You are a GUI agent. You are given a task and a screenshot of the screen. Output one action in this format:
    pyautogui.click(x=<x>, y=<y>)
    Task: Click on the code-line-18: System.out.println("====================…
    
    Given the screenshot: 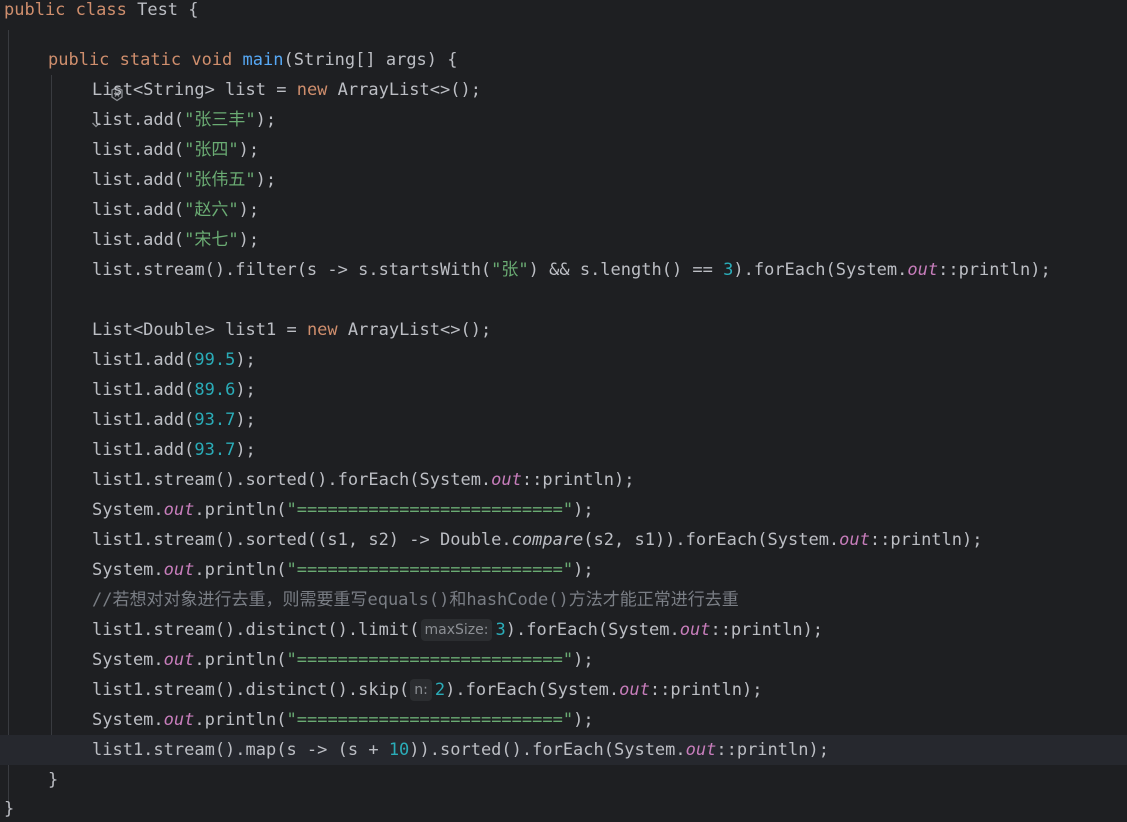 What is the action you would take?
    pyautogui.click(x=609, y=510)
    